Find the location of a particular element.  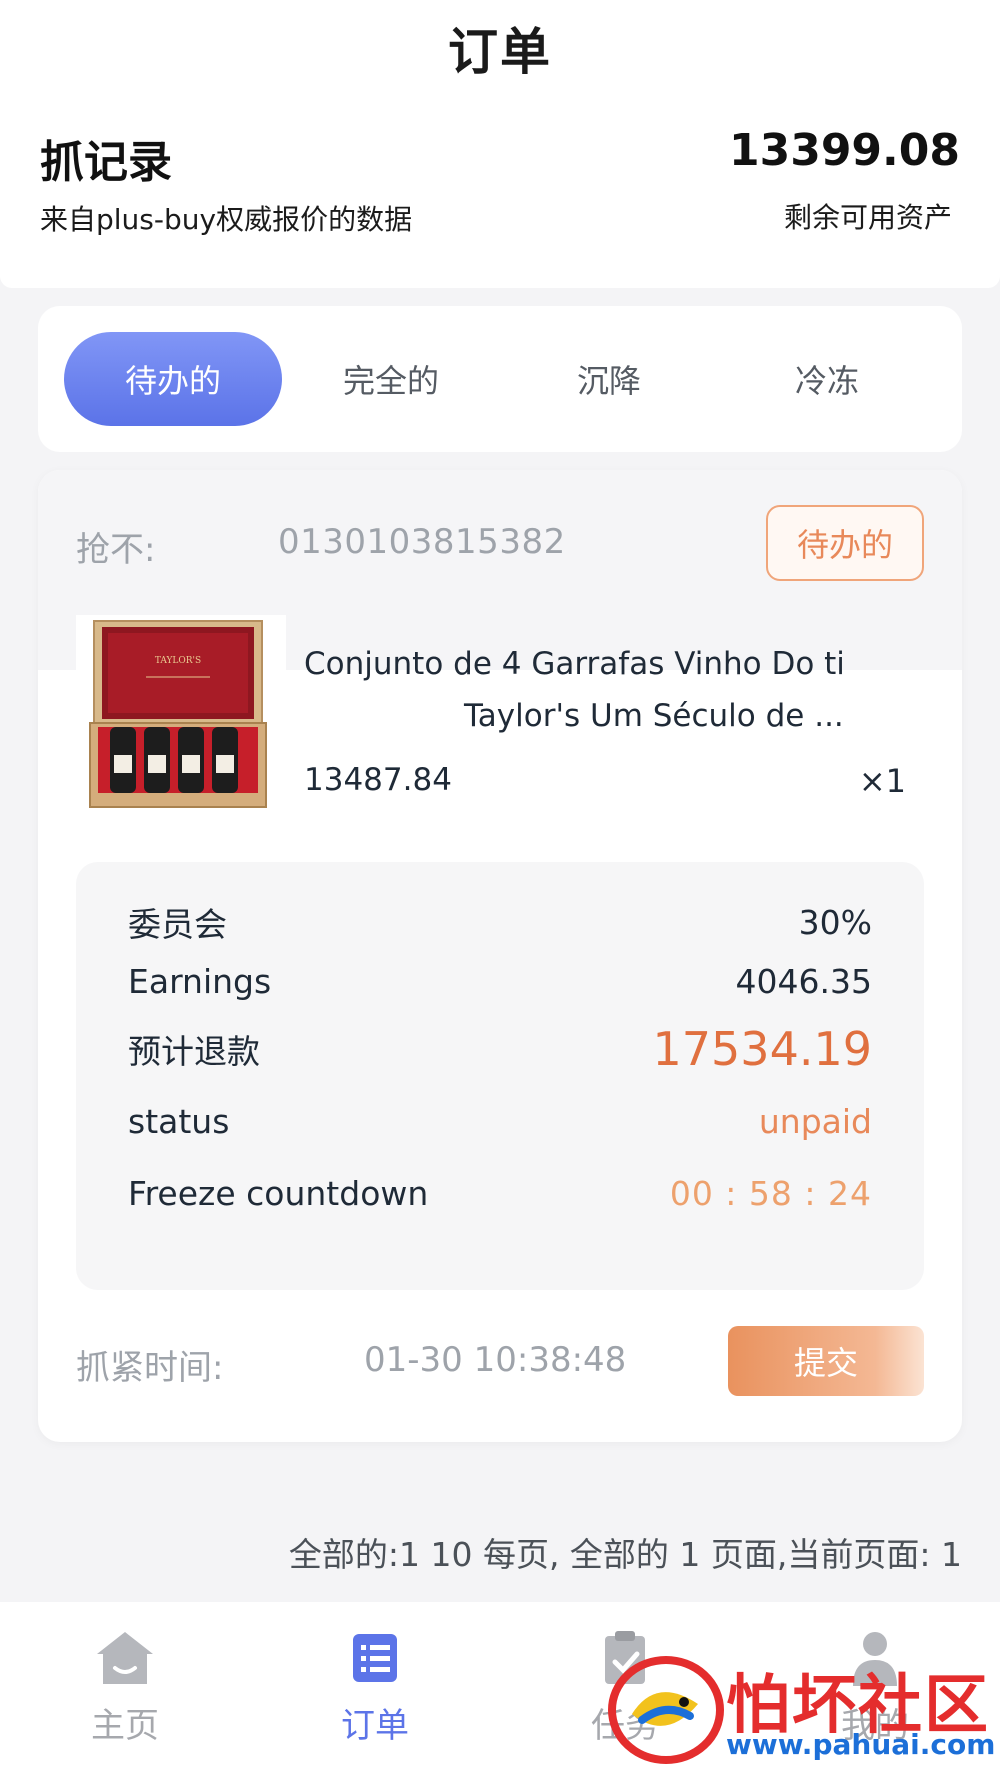

grab-time: 01-30 10:38:48 is located at coordinates (495, 1360).